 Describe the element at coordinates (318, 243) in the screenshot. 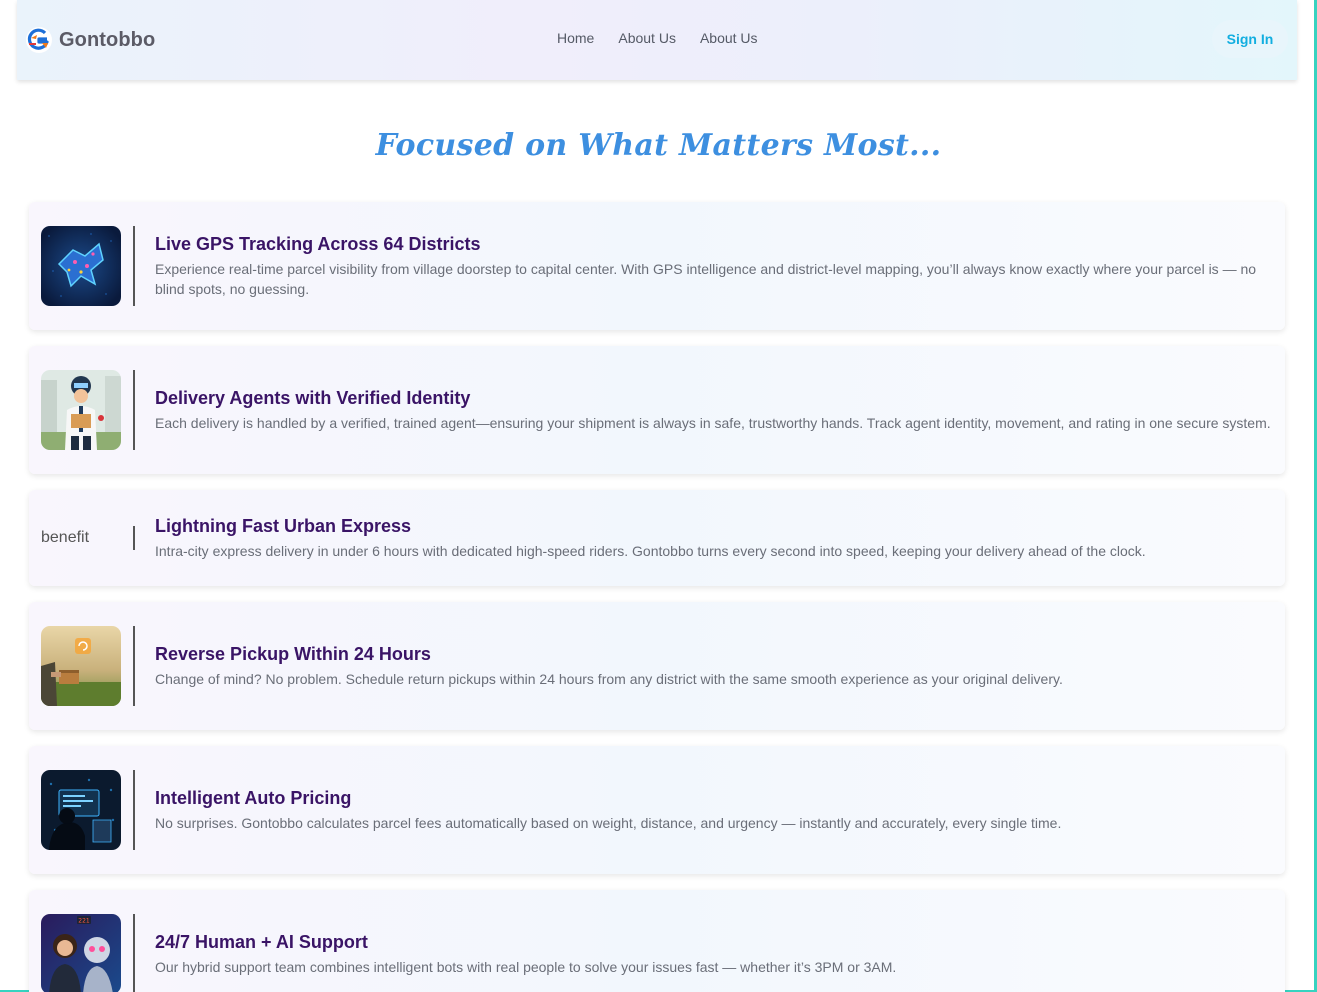

I see `feature-title: Live GPS Tracking Across 64 Districts` at that location.